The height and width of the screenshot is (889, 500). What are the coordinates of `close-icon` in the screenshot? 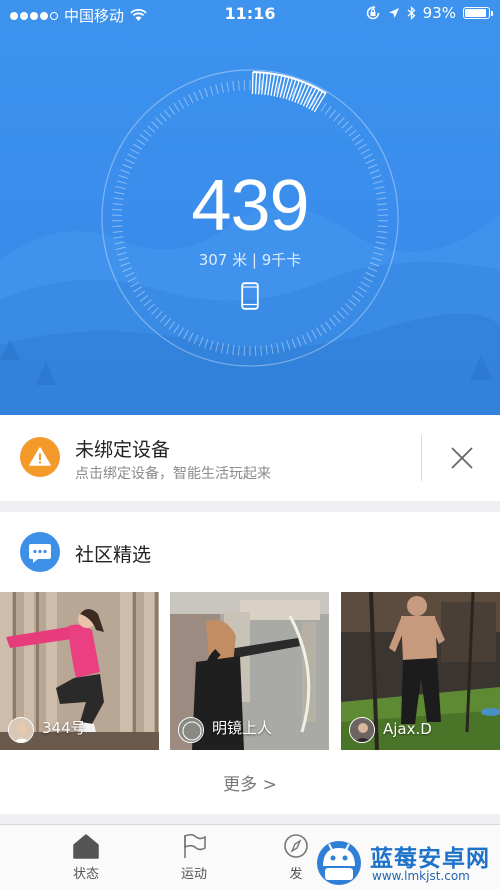 It's located at (462, 458).